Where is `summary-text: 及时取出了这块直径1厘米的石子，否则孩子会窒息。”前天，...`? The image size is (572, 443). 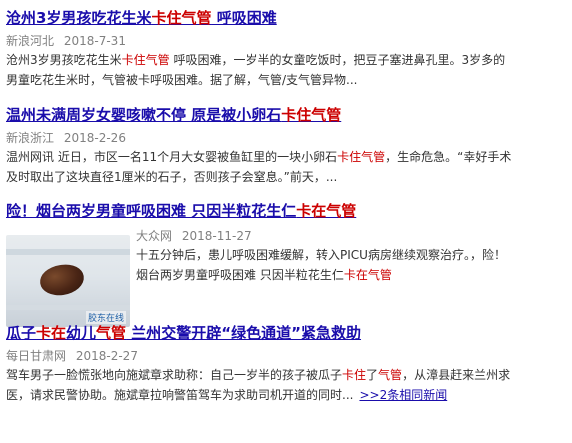 summary-text: 及时取出了这块直径1厘米的石子，否则孩子会窒息。”前天，... is located at coordinates (172, 177).